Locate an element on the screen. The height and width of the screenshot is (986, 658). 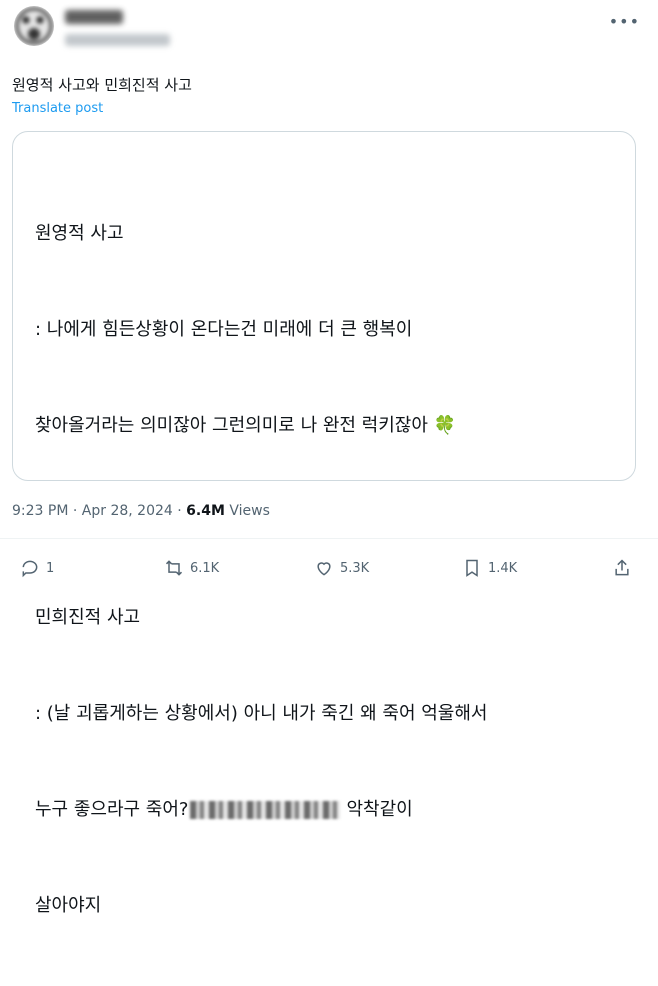
repost-button: 6.1K is located at coordinates (191, 568).